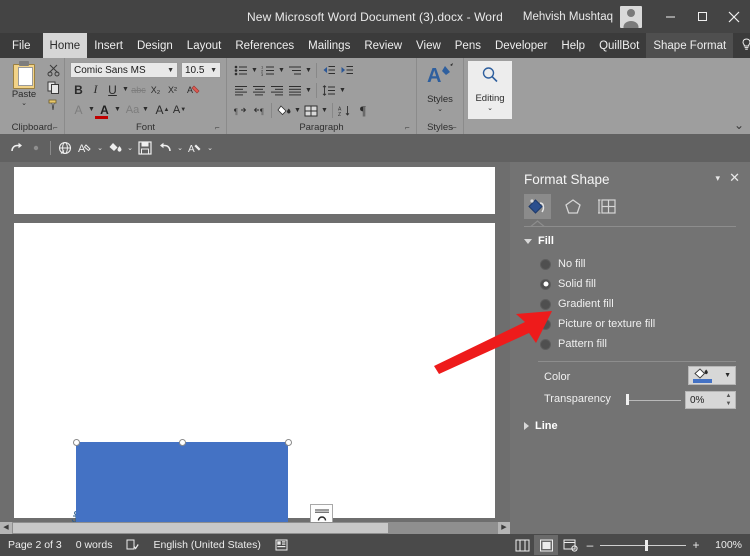 Image resolution: width=750 pixels, height=556 pixels. Describe the element at coordinates (577, 304) in the screenshot. I see `option-gradient-fill: Gradient fill` at that location.